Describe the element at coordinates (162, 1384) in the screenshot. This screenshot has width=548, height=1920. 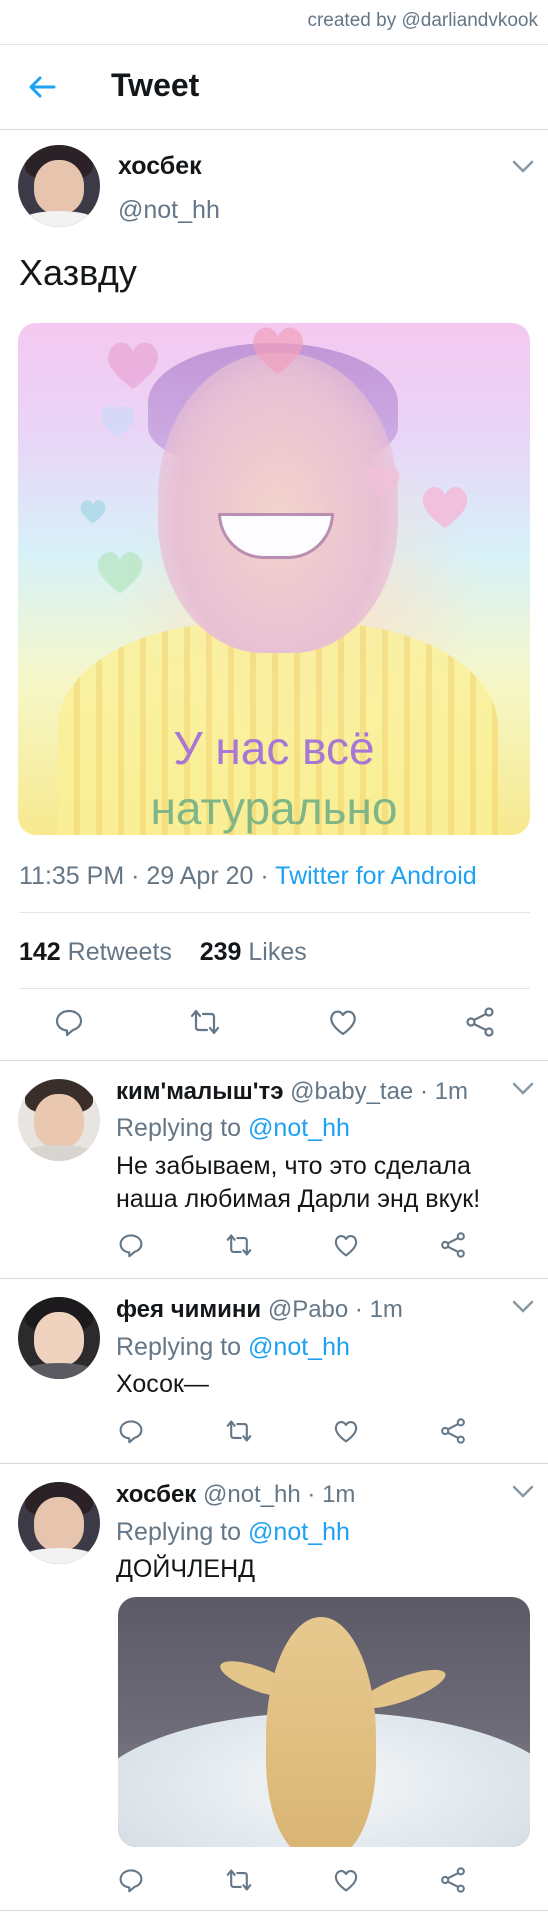
I see `reply-text: Хосок—` at that location.